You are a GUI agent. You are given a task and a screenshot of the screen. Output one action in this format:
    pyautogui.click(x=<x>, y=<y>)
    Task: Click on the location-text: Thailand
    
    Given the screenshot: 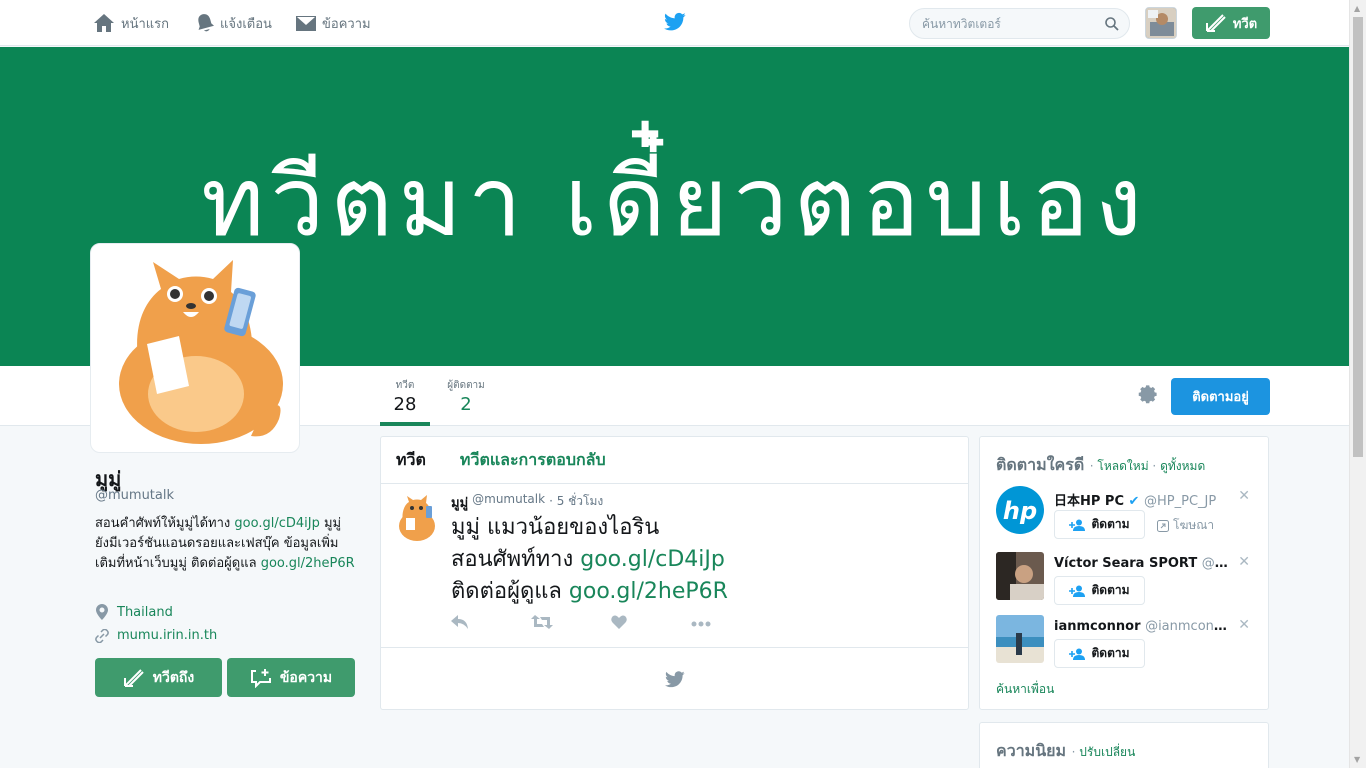 What is the action you would take?
    pyautogui.click(x=145, y=612)
    